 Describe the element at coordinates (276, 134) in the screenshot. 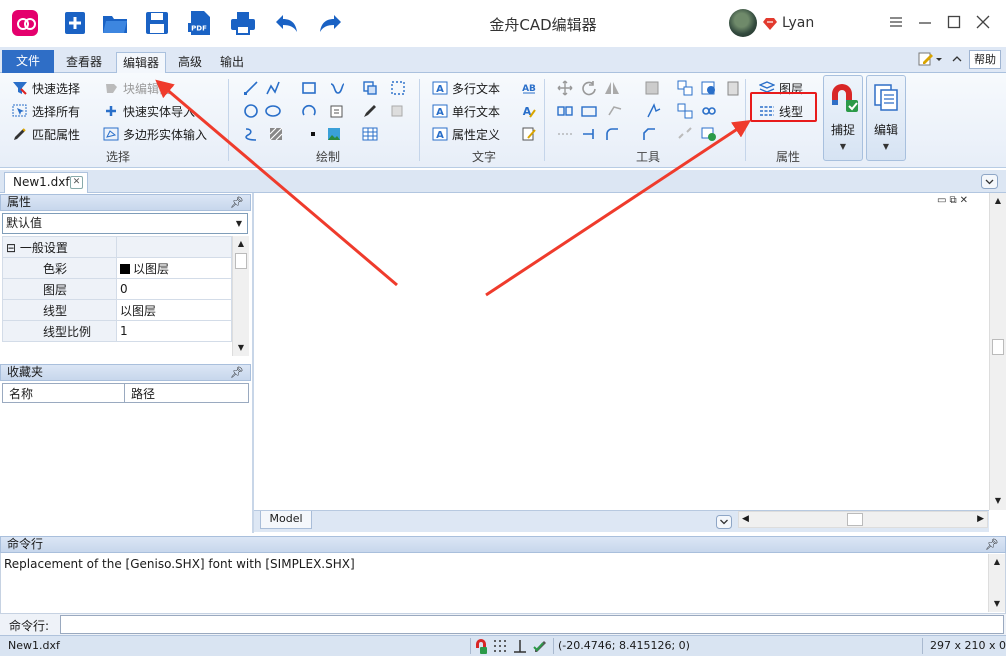

I see `hatch-tool-icon` at that location.